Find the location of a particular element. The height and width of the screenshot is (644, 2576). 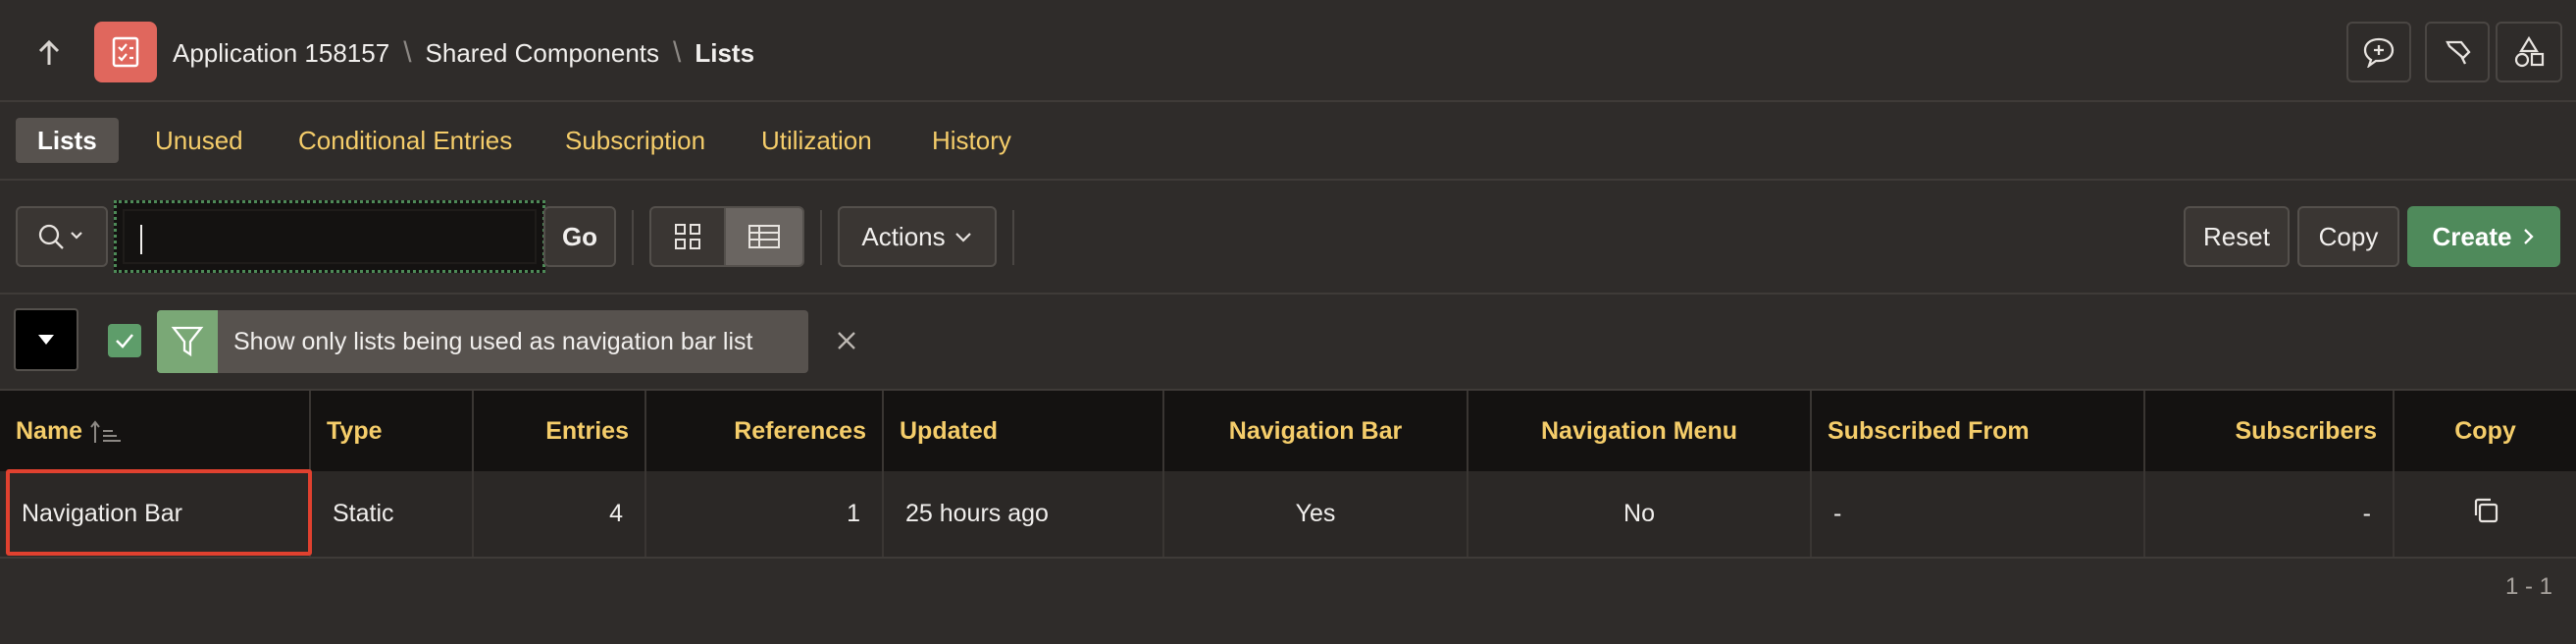

tab-conditional-entries: Conditional Entries is located at coordinates (405, 140).